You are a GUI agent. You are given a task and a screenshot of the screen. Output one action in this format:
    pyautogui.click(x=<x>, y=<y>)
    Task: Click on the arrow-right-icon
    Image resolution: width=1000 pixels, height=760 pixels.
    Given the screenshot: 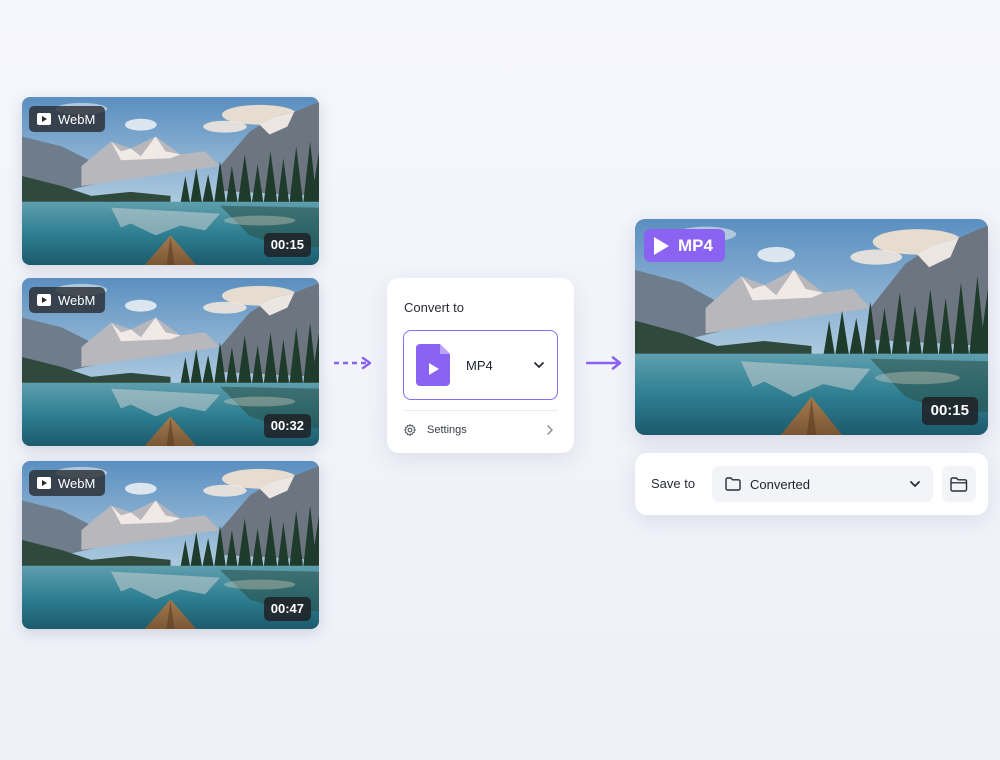 What is the action you would take?
    pyautogui.click(x=604, y=363)
    